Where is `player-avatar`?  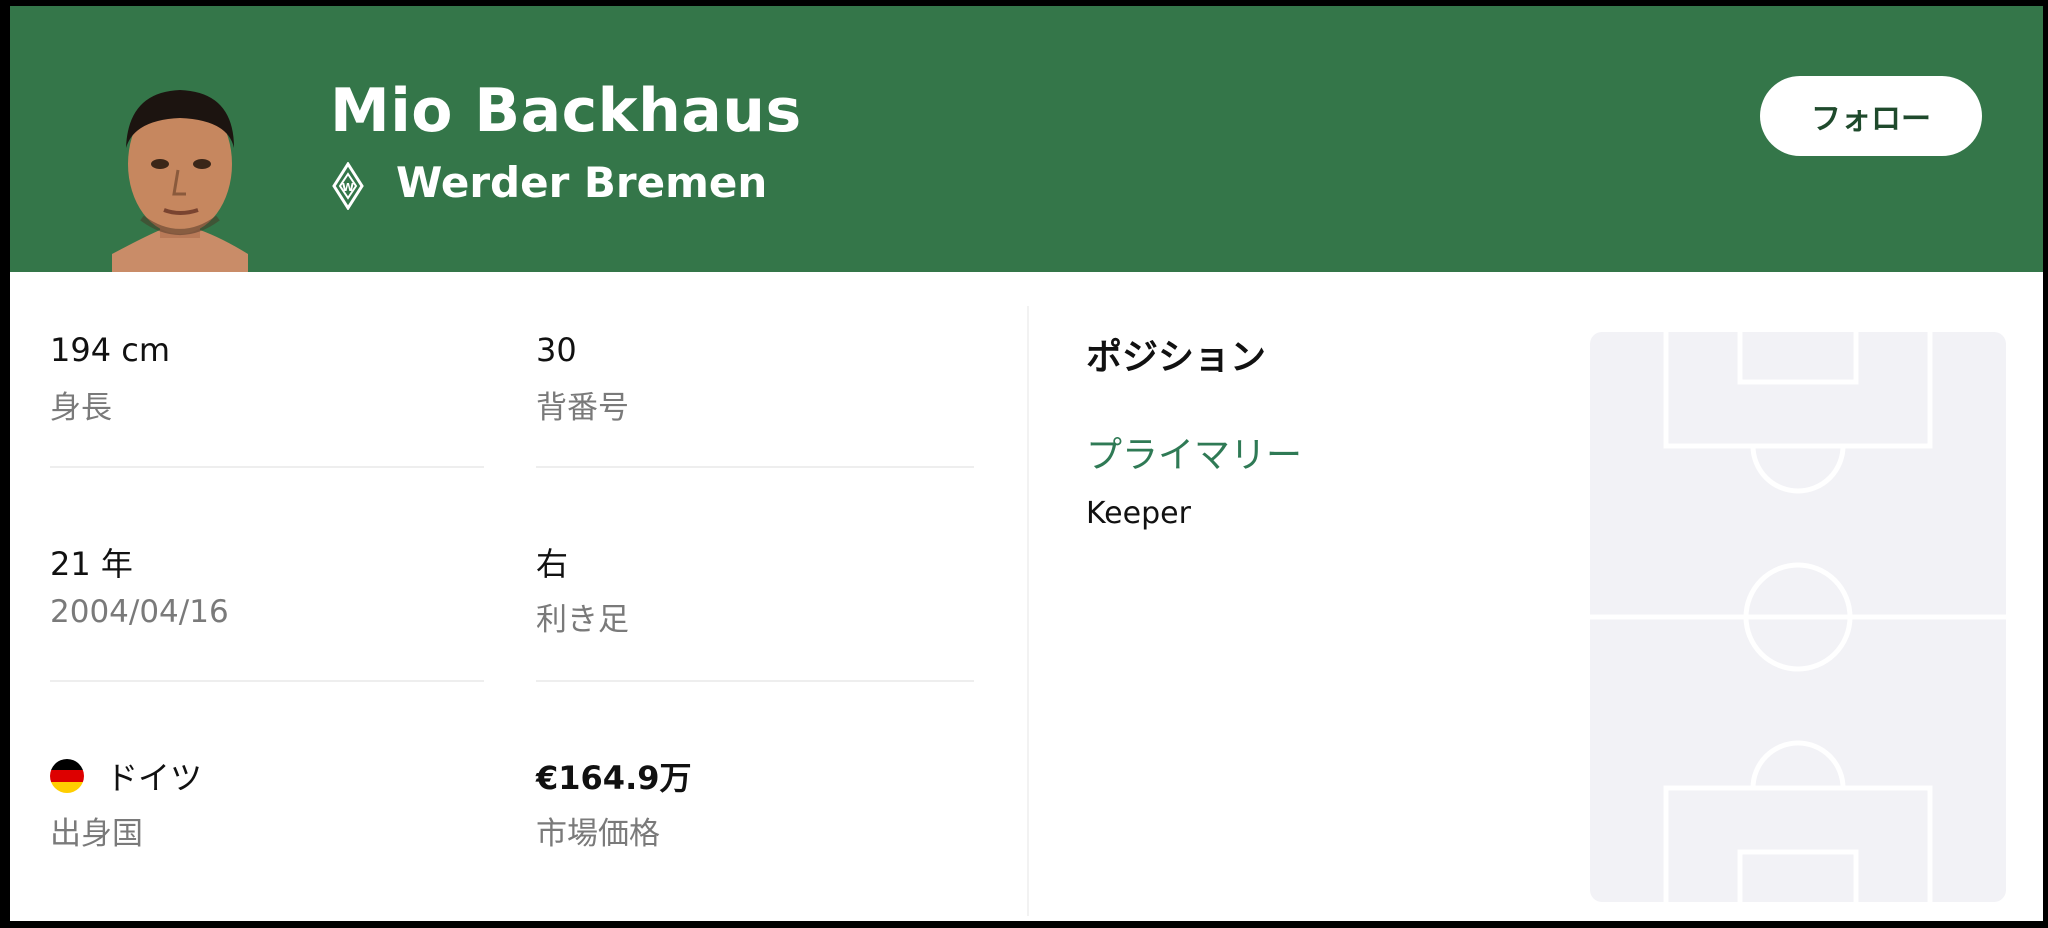
player-avatar is located at coordinates (180, 175).